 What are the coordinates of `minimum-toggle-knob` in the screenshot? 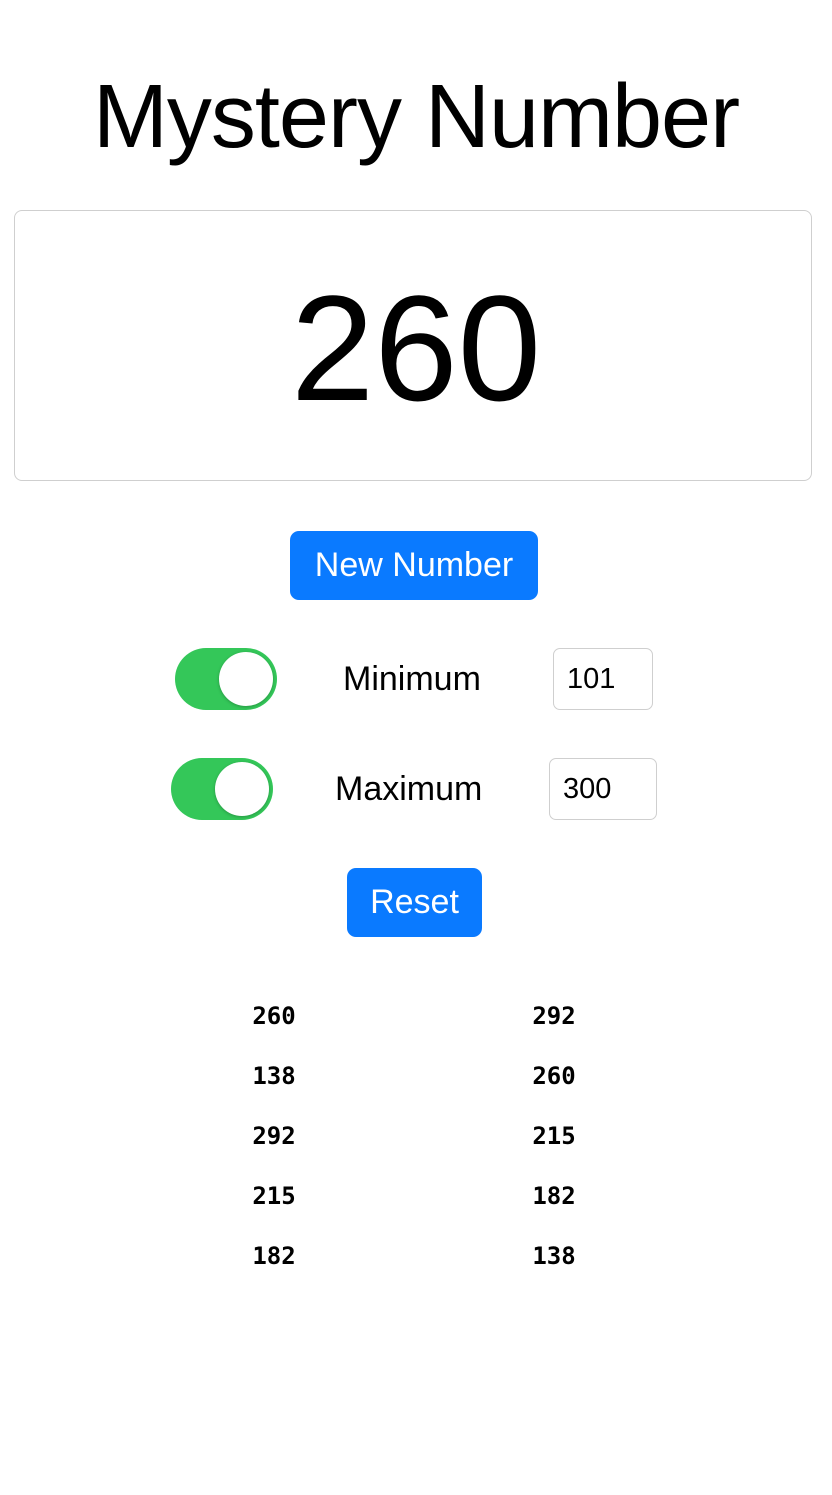 It's located at (246, 679).